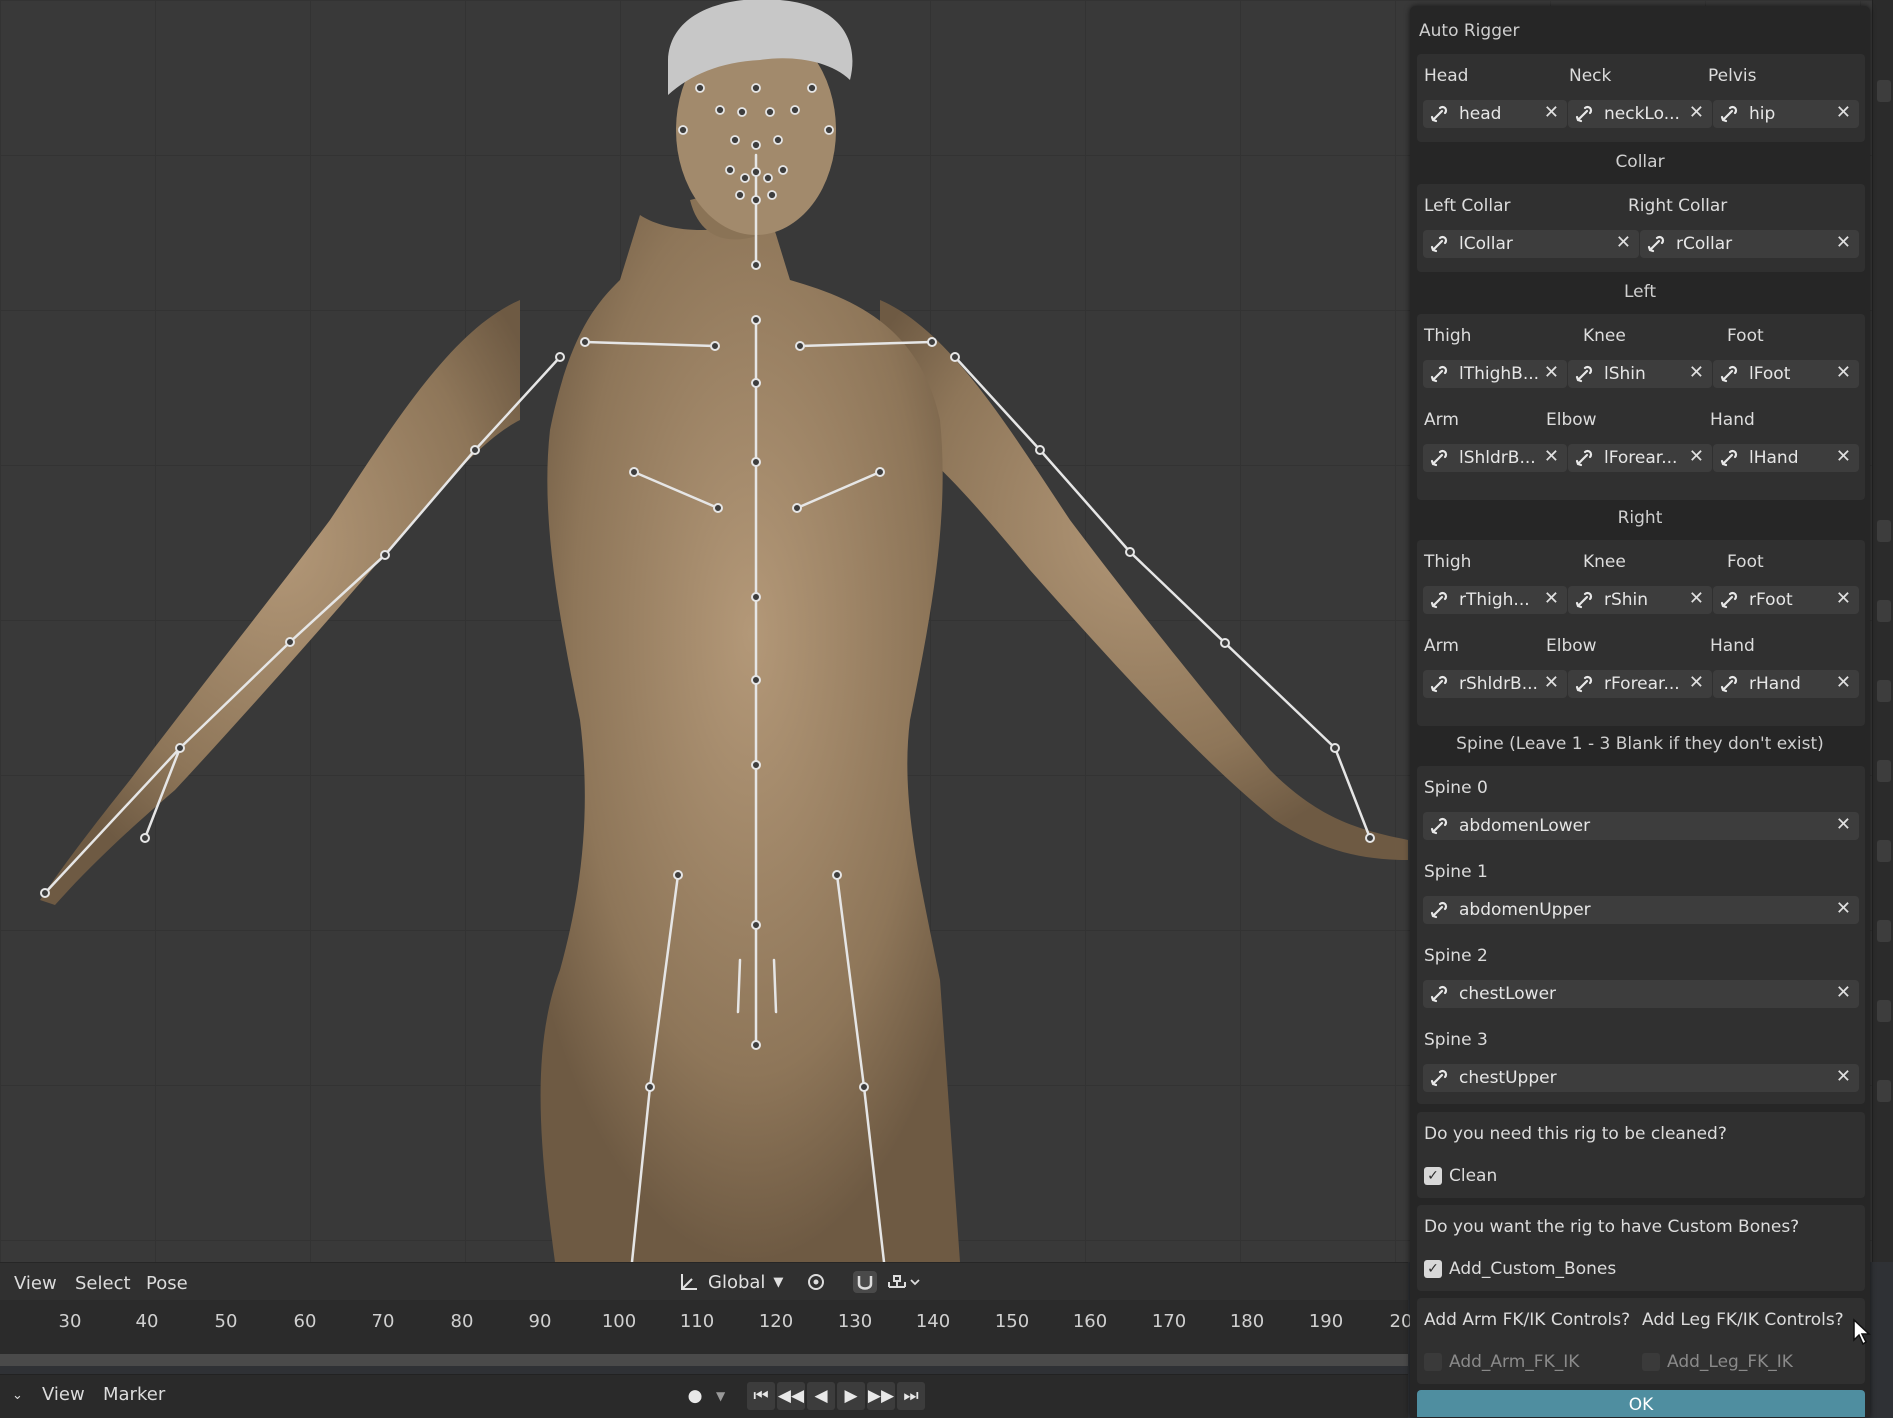 The image size is (1893, 1418). I want to click on record-icon: ●, so click(695, 1396).